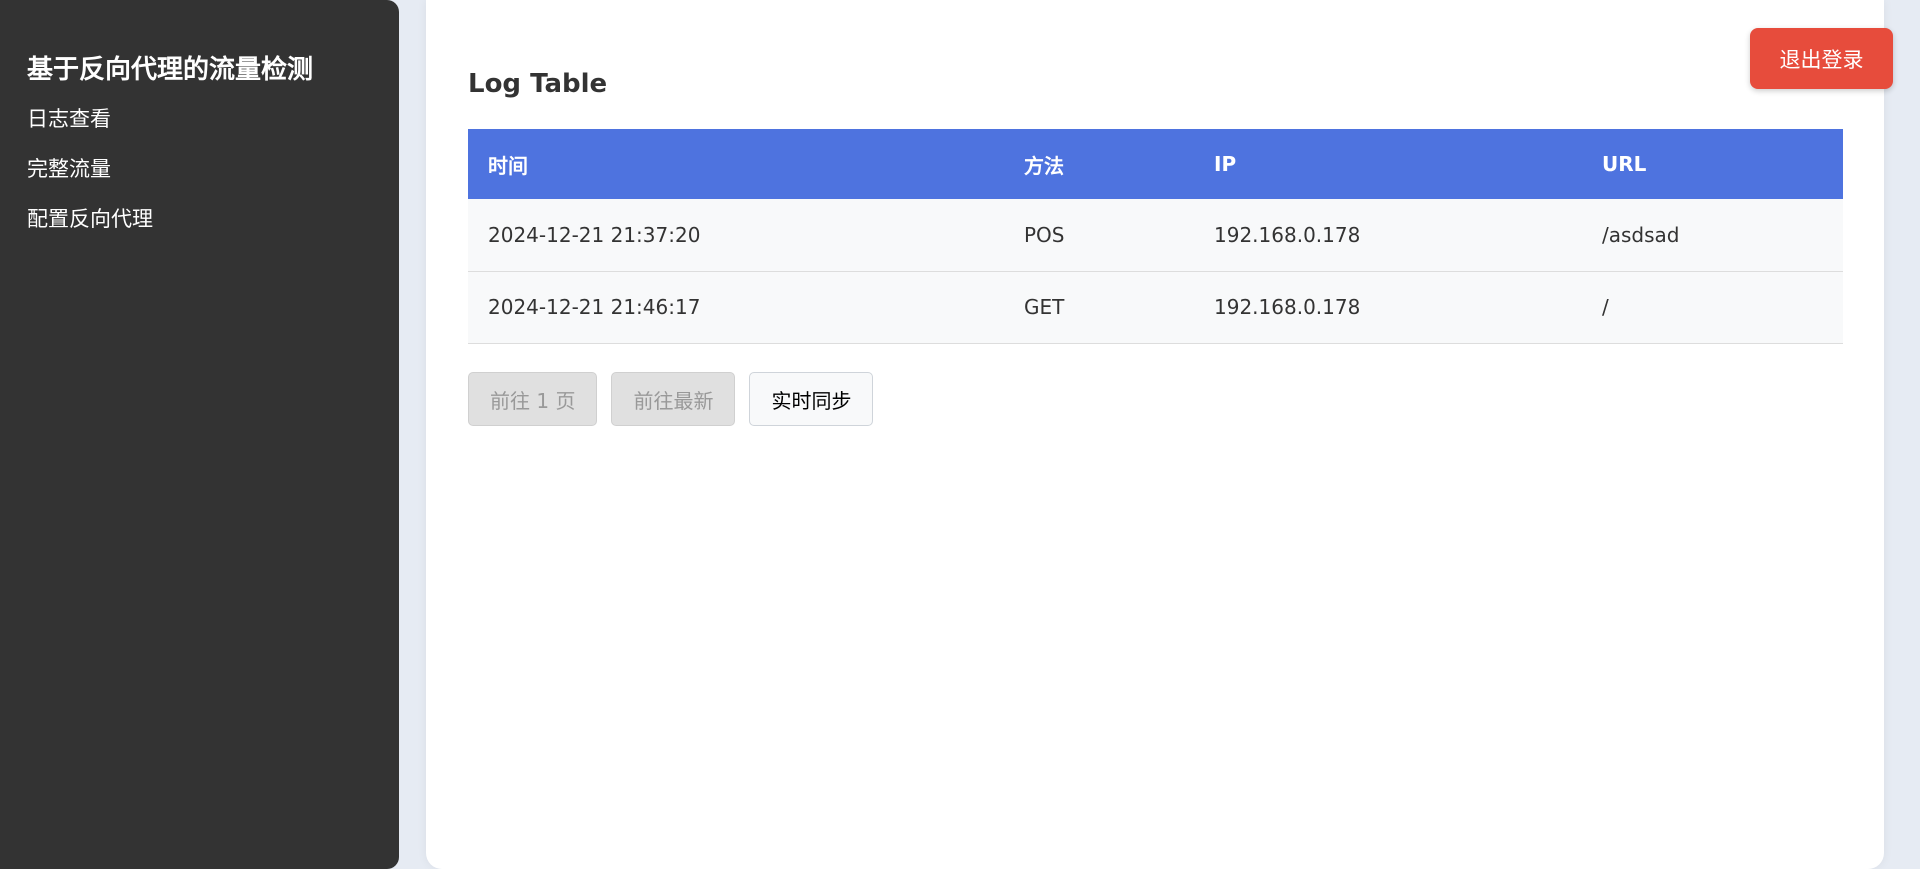  Describe the element at coordinates (1624, 164) in the screenshot. I see `column-header-url: URL` at that location.